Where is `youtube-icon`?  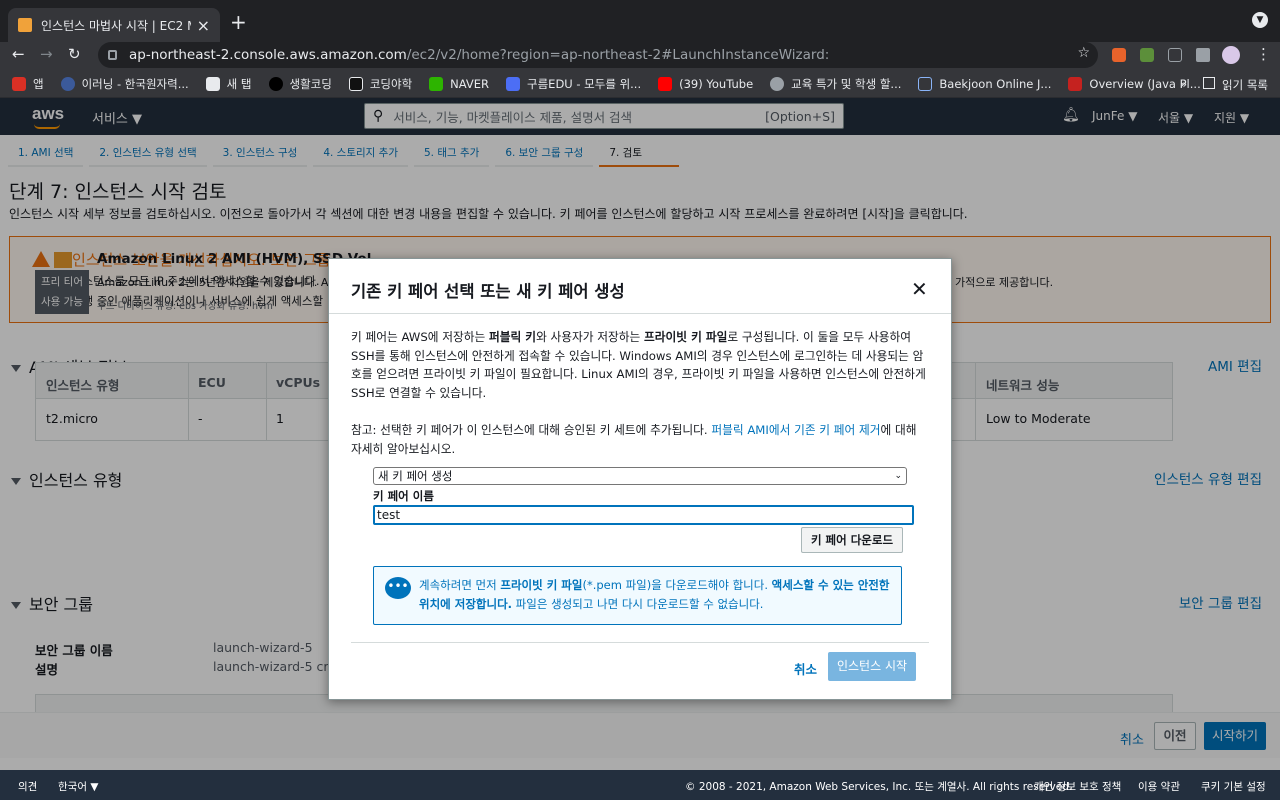
youtube-icon is located at coordinates (665, 83).